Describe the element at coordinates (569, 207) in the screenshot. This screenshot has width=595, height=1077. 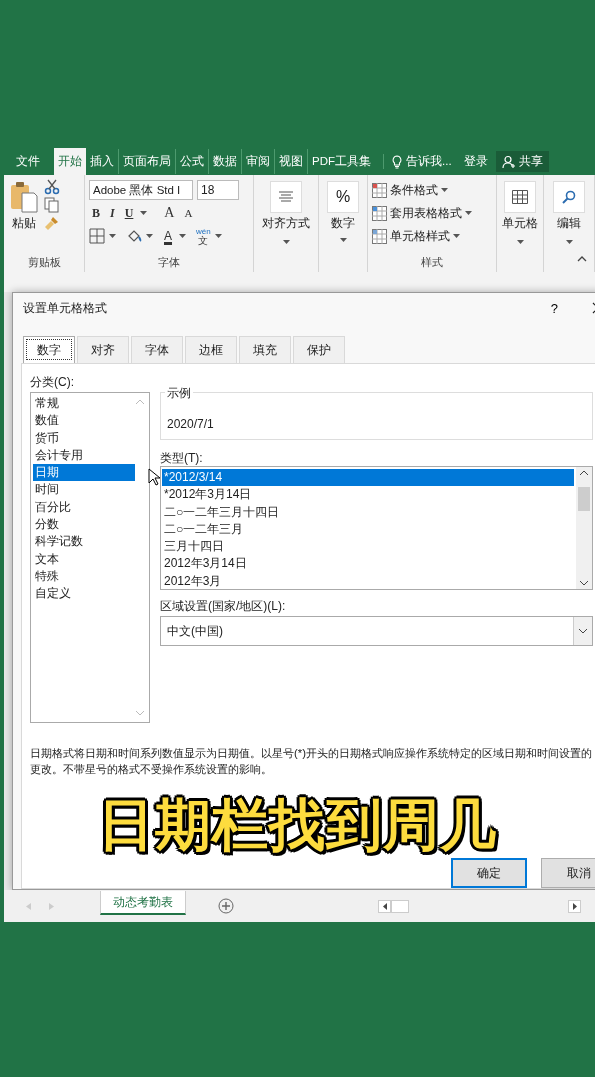
I see `editing-button: 编辑` at that location.